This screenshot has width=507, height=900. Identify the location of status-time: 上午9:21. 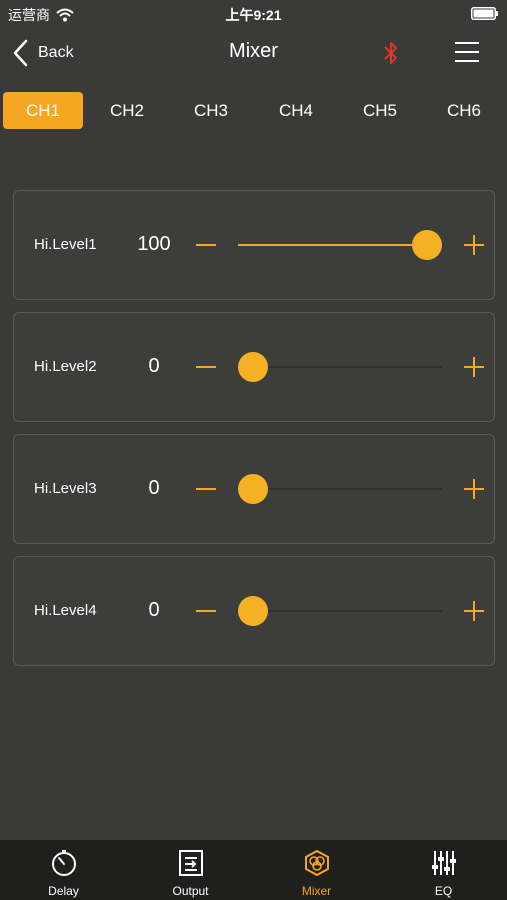
(253, 15).